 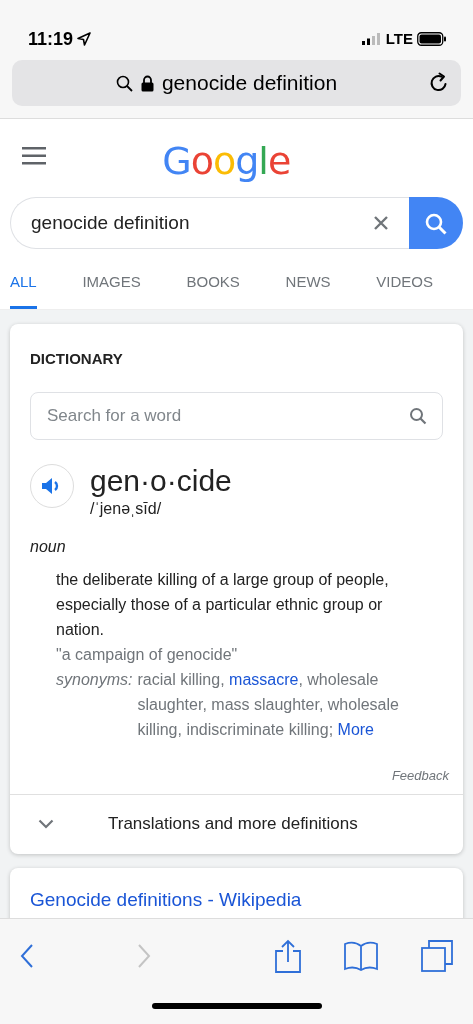 What do you see at coordinates (439, 83) in the screenshot?
I see `reload-icon` at bounding box center [439, 83].